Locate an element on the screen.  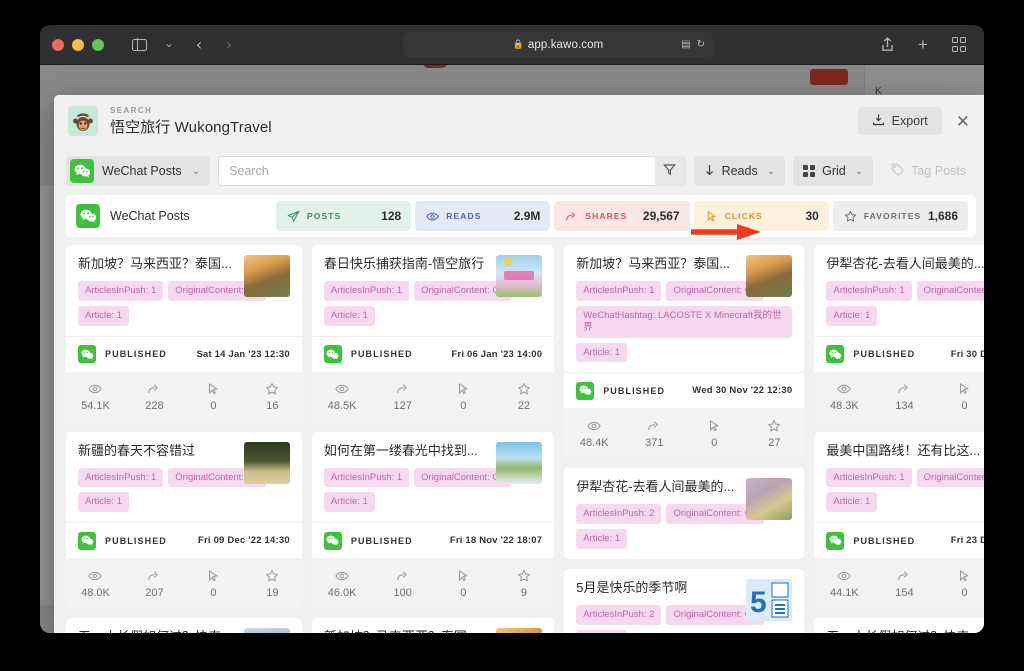
post-card-top: 五一小长假如何过？快来... ArticlesInPush: 1 is located at coordinates (899, 625).